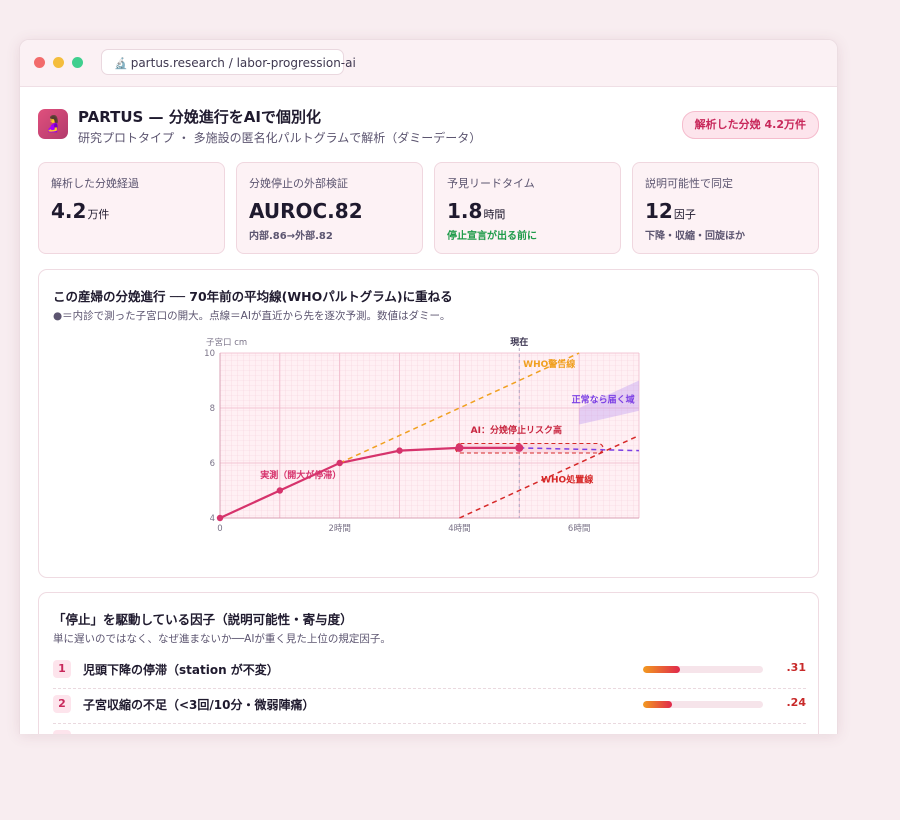 This screenshot has height=820, width=900. Describe the element at coordinates (492, 236) in the screenshot. I see `kpi-note: 停止宣言が出る前に` at that location.